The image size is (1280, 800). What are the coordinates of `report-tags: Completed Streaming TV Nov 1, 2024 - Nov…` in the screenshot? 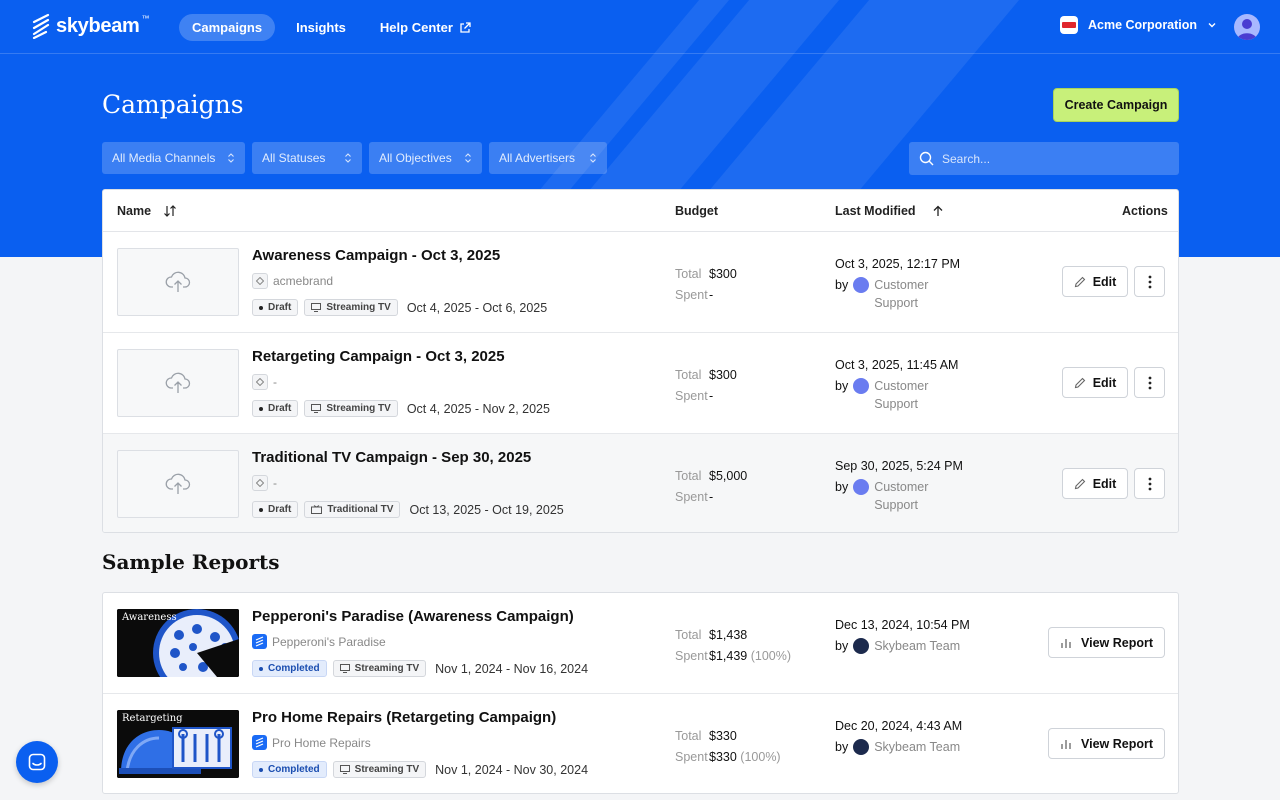 It's located at (420, 668).